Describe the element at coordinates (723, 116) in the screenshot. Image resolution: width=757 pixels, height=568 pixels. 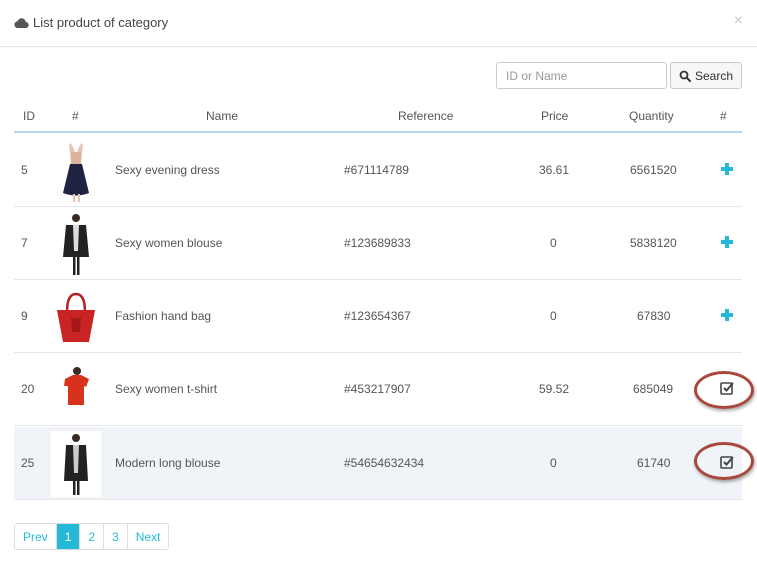
I see `column-header-action: #` at that location.